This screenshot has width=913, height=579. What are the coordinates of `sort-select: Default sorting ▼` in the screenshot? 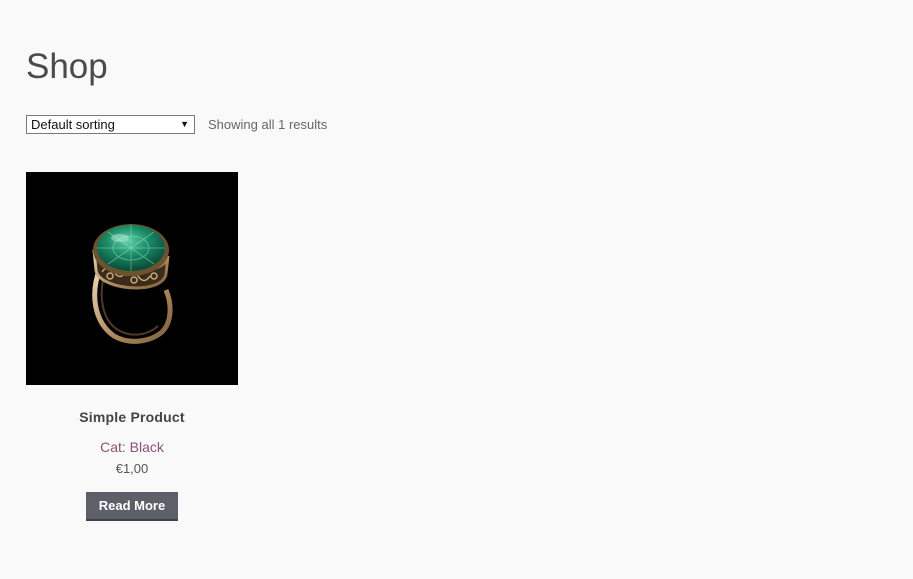 It's located at (110, 124).